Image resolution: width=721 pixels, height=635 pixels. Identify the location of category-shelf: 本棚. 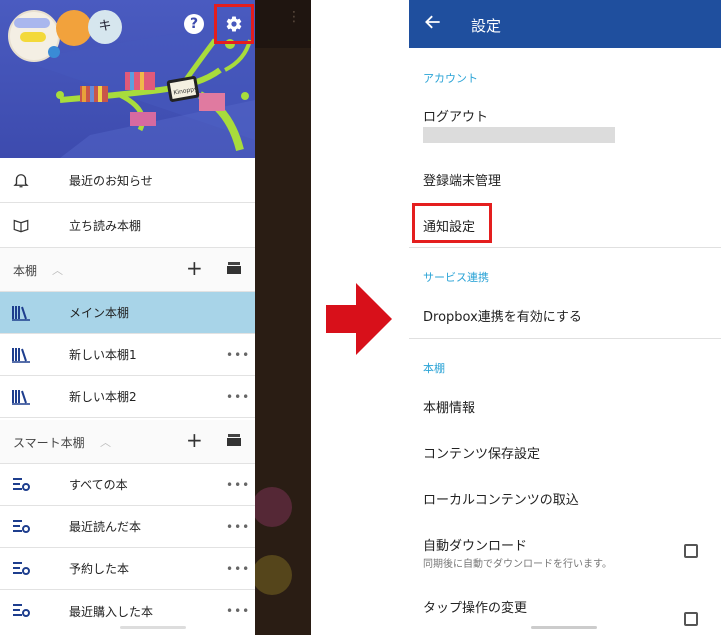
(434, 368).